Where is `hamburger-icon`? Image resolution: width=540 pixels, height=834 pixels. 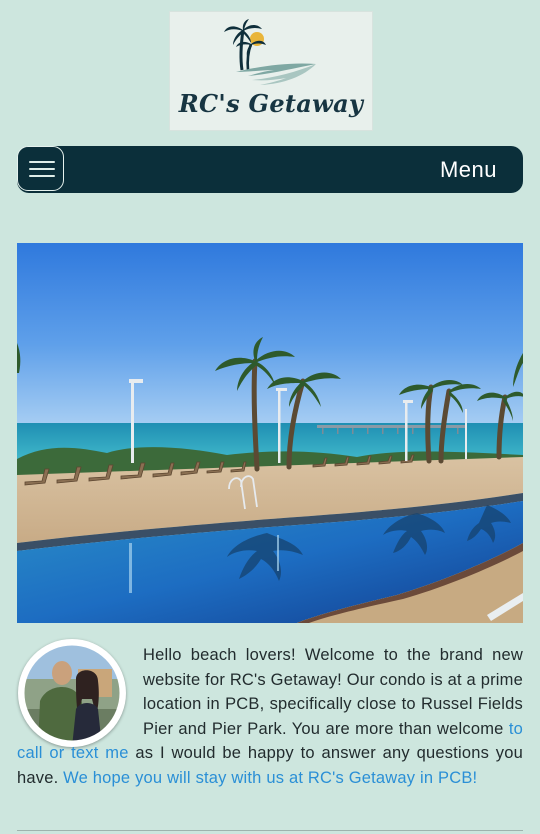
hamburger-icon is located at coordinates (40, 168).